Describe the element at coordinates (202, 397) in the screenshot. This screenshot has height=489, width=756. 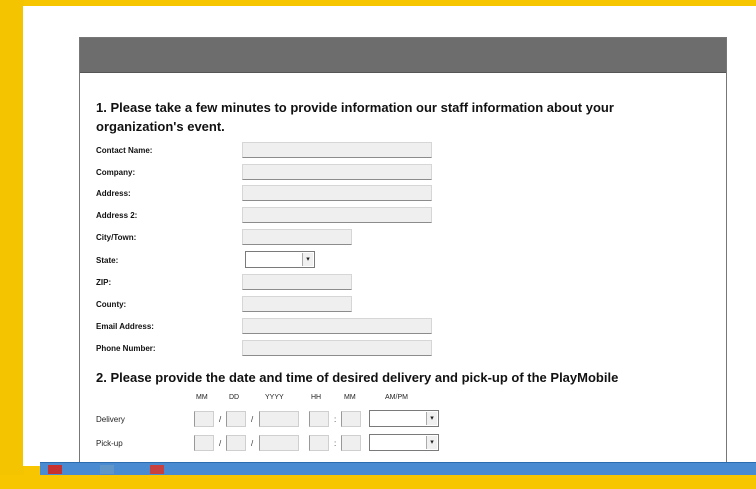
I see `column-month: MM` at that location.